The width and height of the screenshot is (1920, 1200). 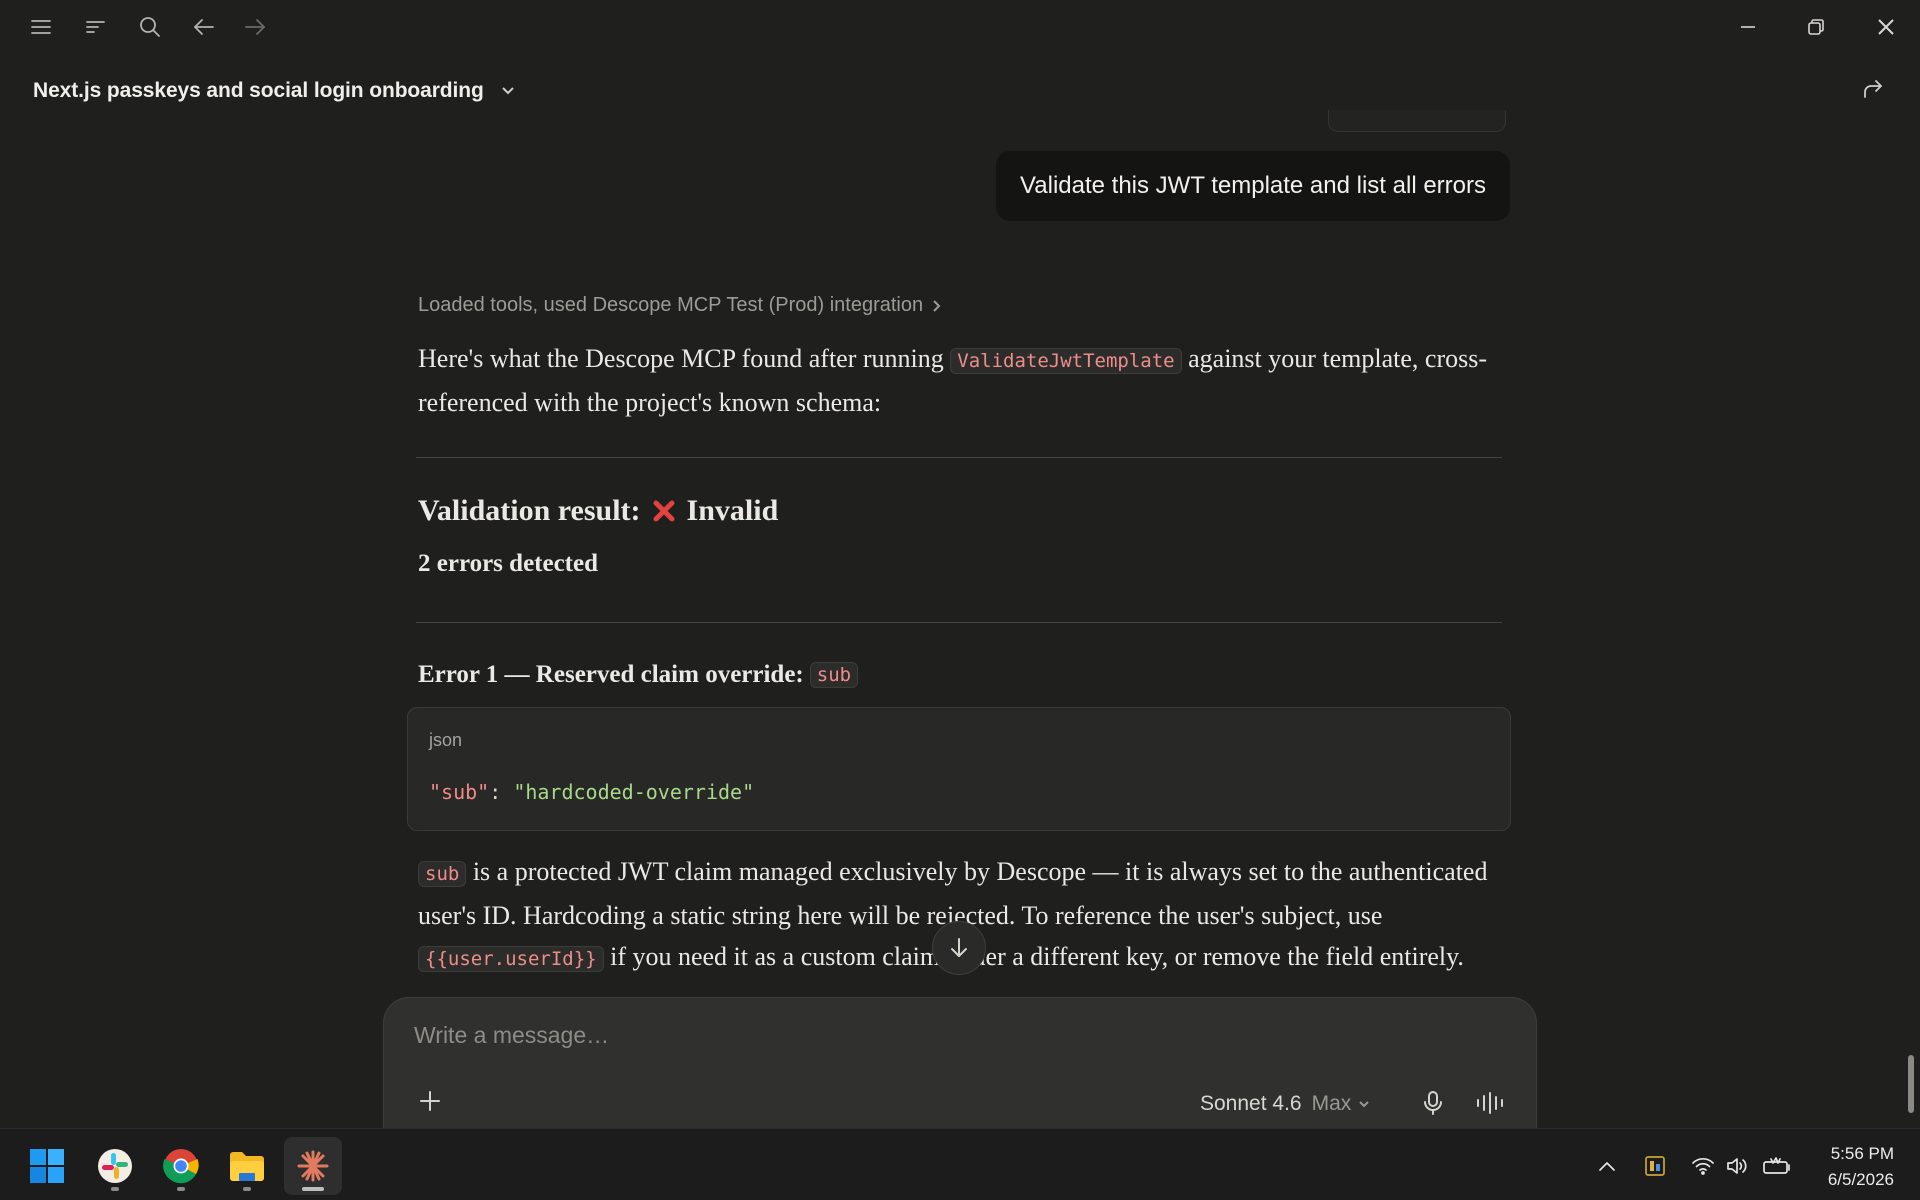 I want to click on microphone-icon, so click(x=1433, y=1103).